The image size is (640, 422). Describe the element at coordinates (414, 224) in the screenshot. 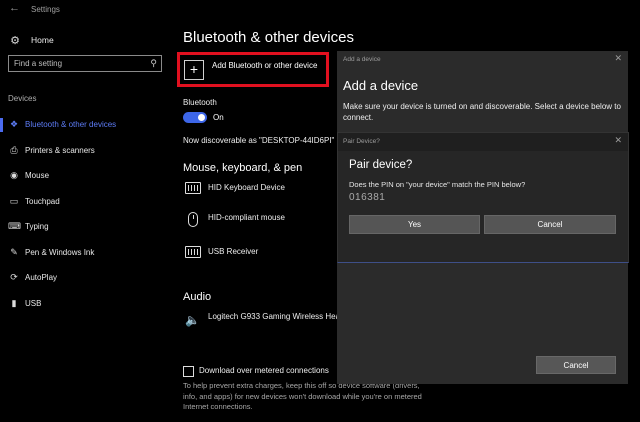

I see `yes-button: Yes` at that location.